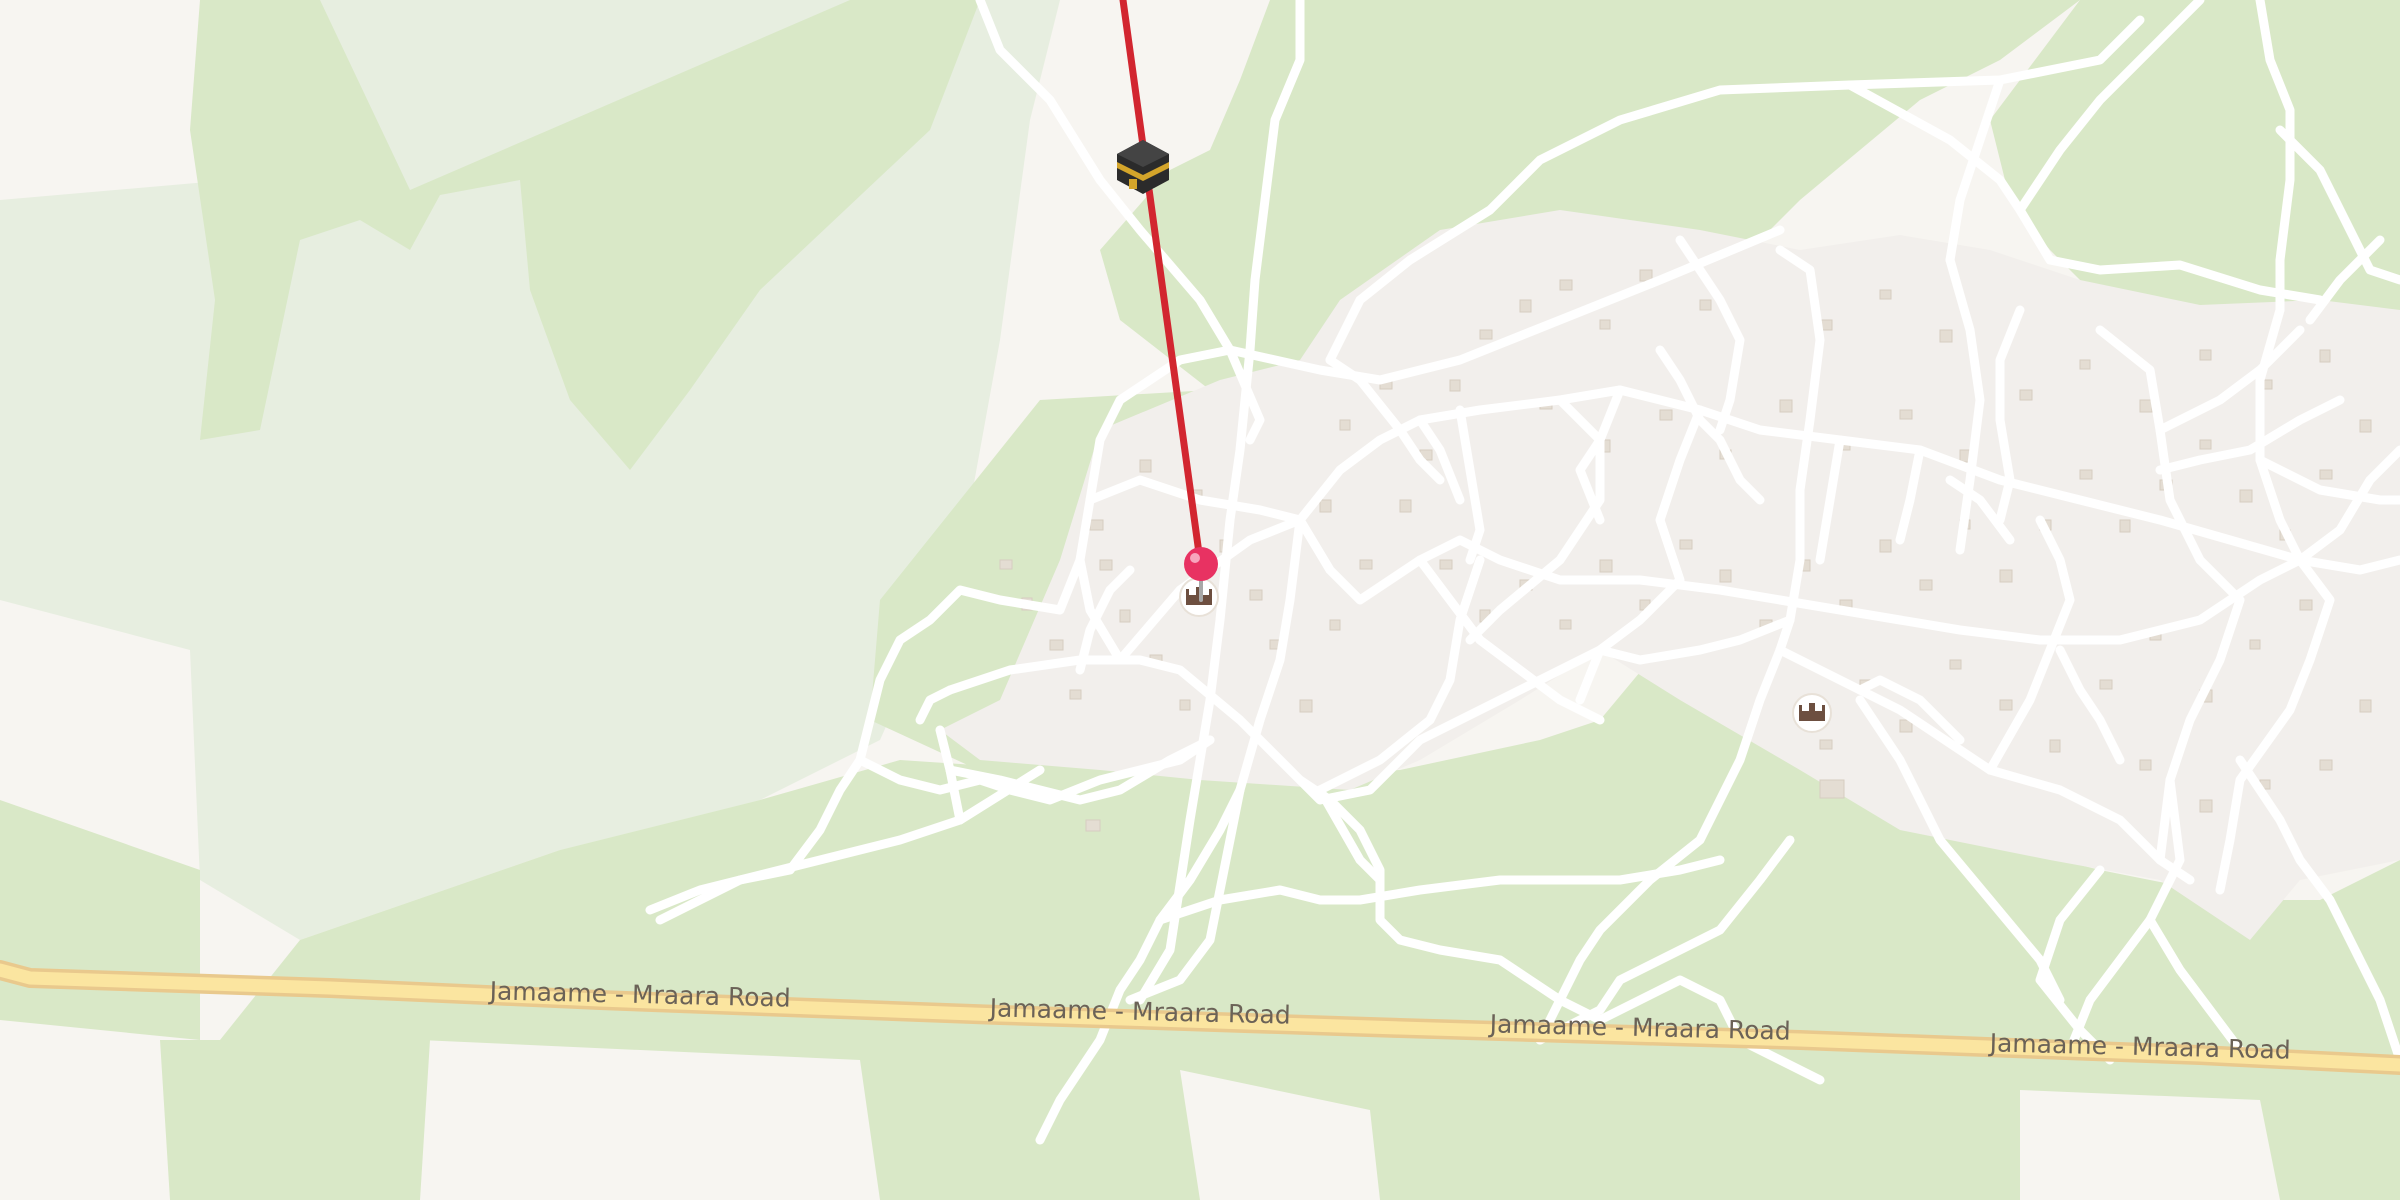 Image resolution: width=2400 pixels, height=1200 pixels. I want to click on vegetation-area, so click(295, 1120).